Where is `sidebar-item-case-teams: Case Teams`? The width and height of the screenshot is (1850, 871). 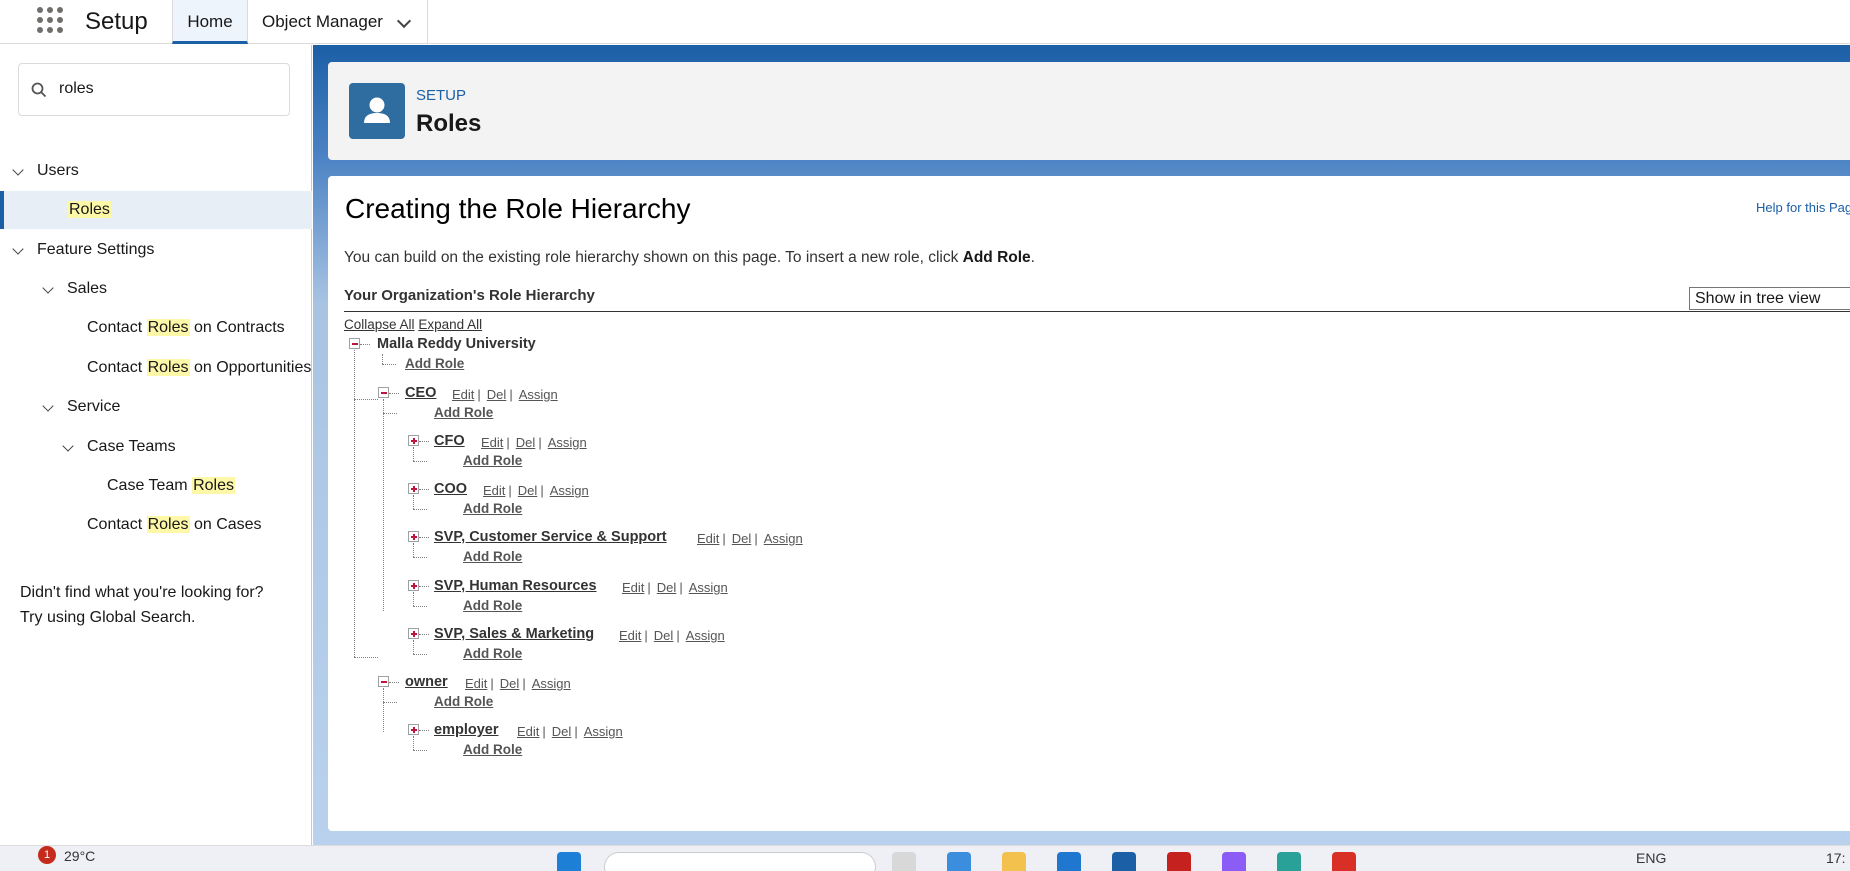 sidebar-item-case-teams: Case Teams is located at coordinates (156, 447).